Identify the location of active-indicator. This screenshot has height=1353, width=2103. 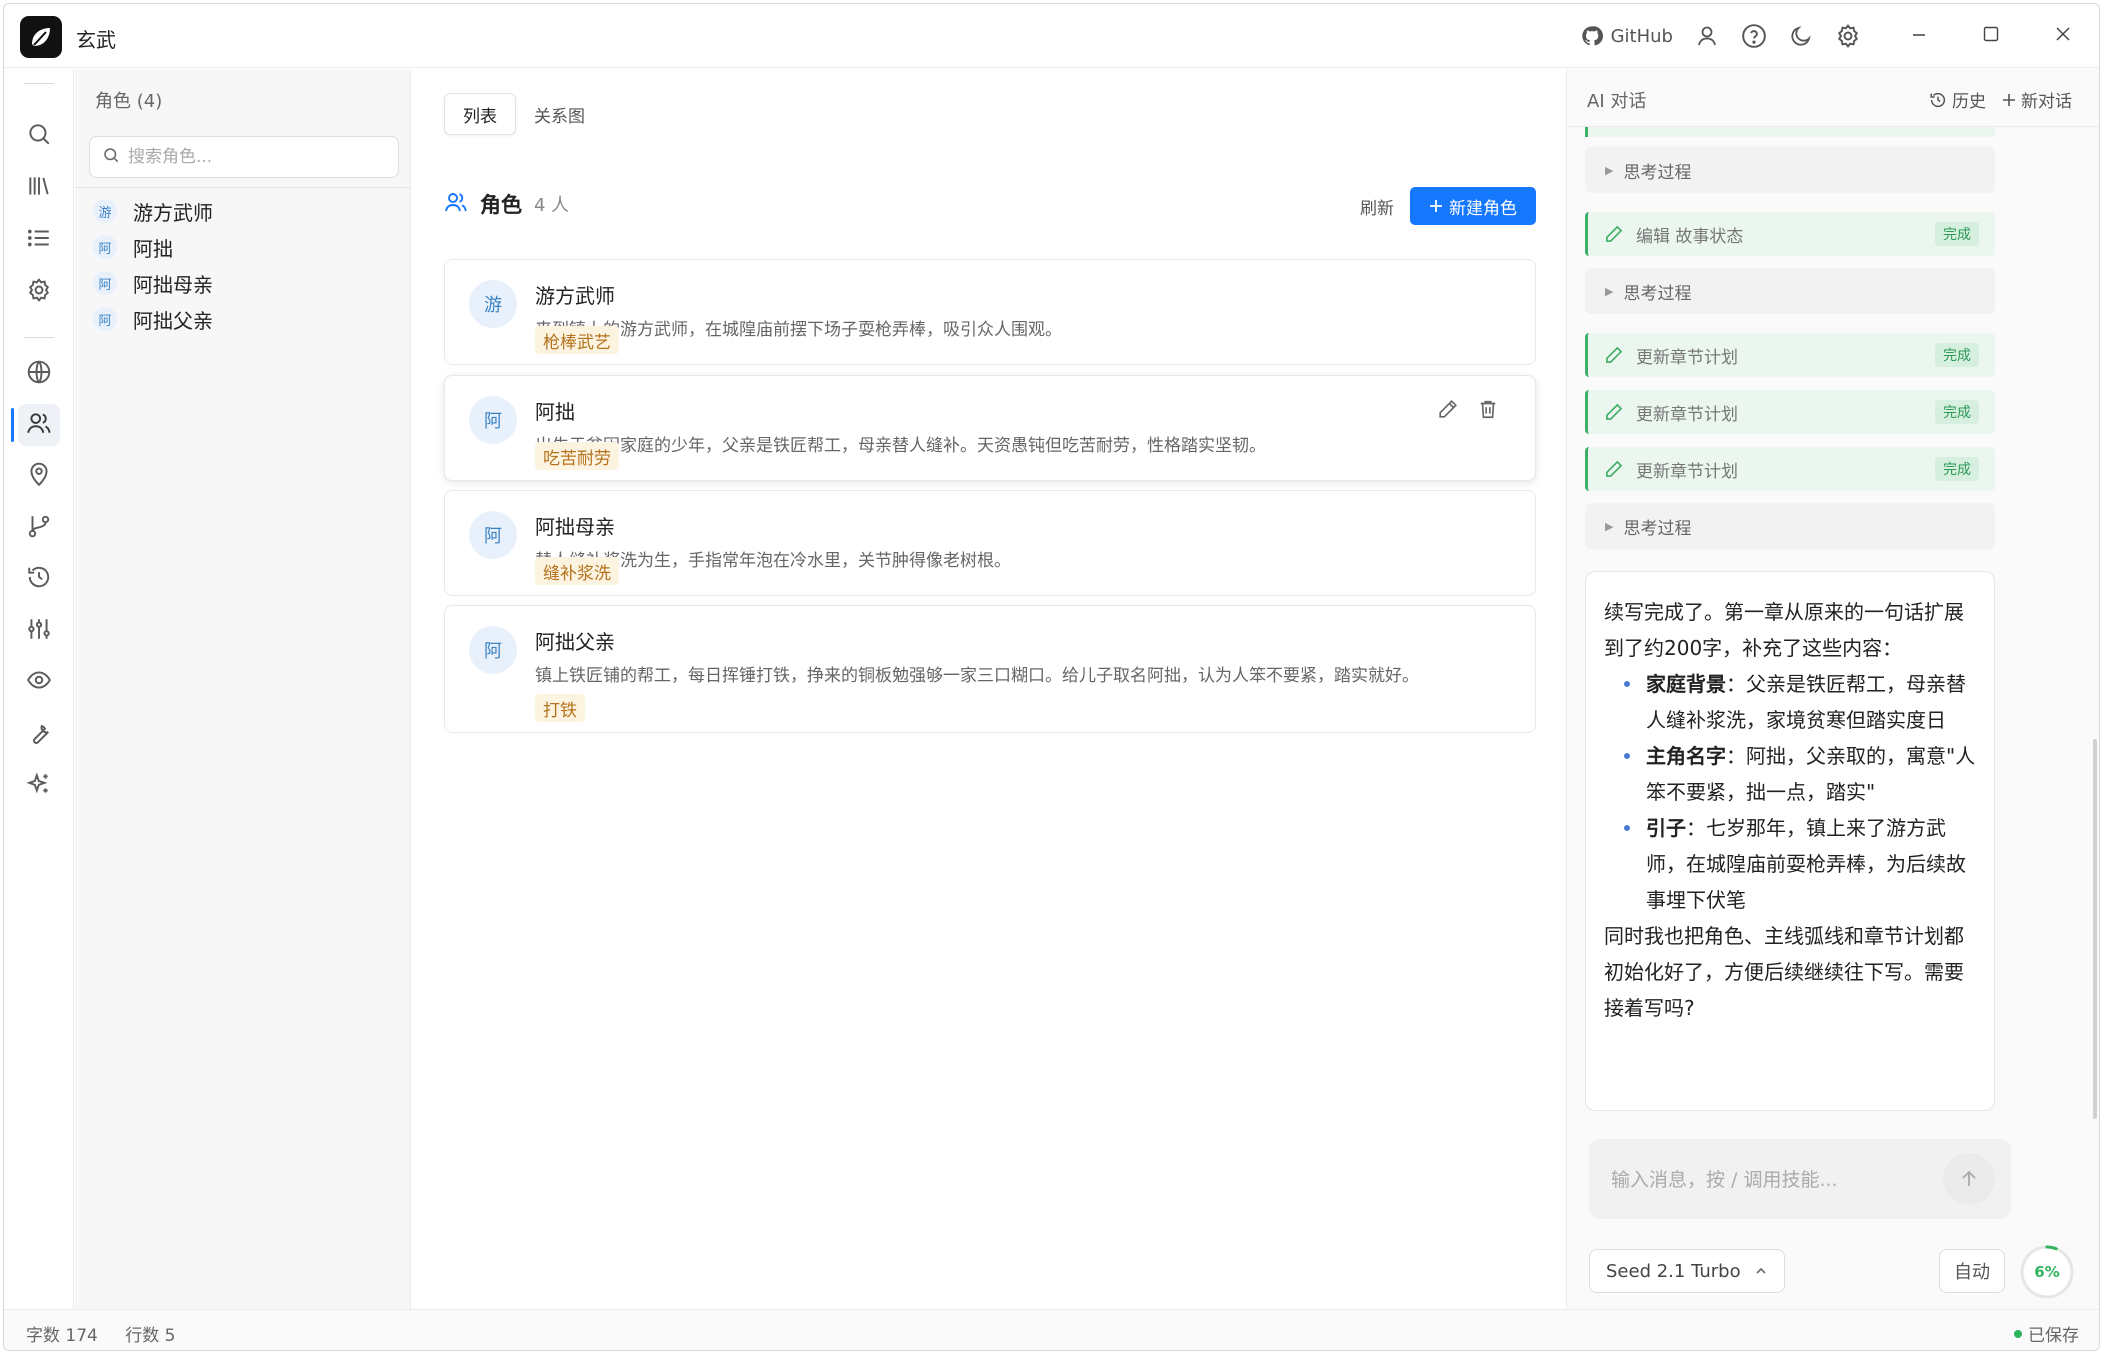
(12, 425).